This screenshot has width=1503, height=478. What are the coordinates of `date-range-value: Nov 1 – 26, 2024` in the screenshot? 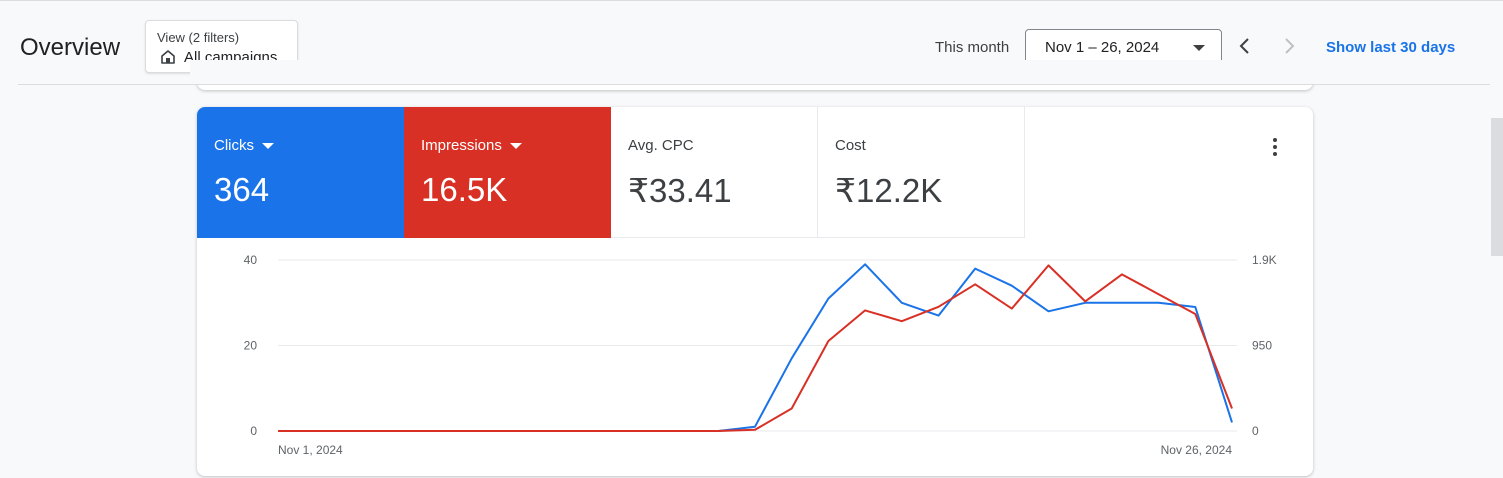 It's located at (1102, 47).